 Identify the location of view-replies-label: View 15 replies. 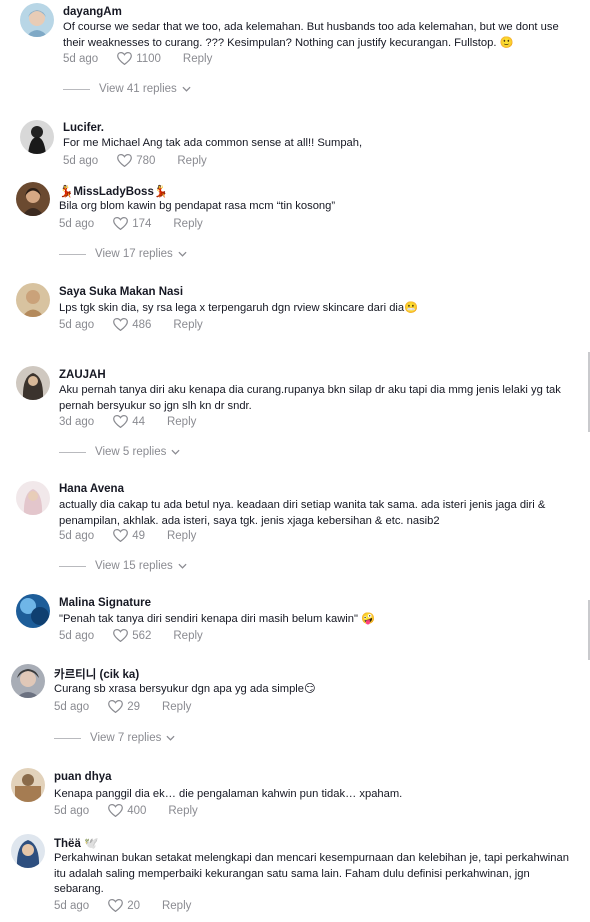
(134, 566).